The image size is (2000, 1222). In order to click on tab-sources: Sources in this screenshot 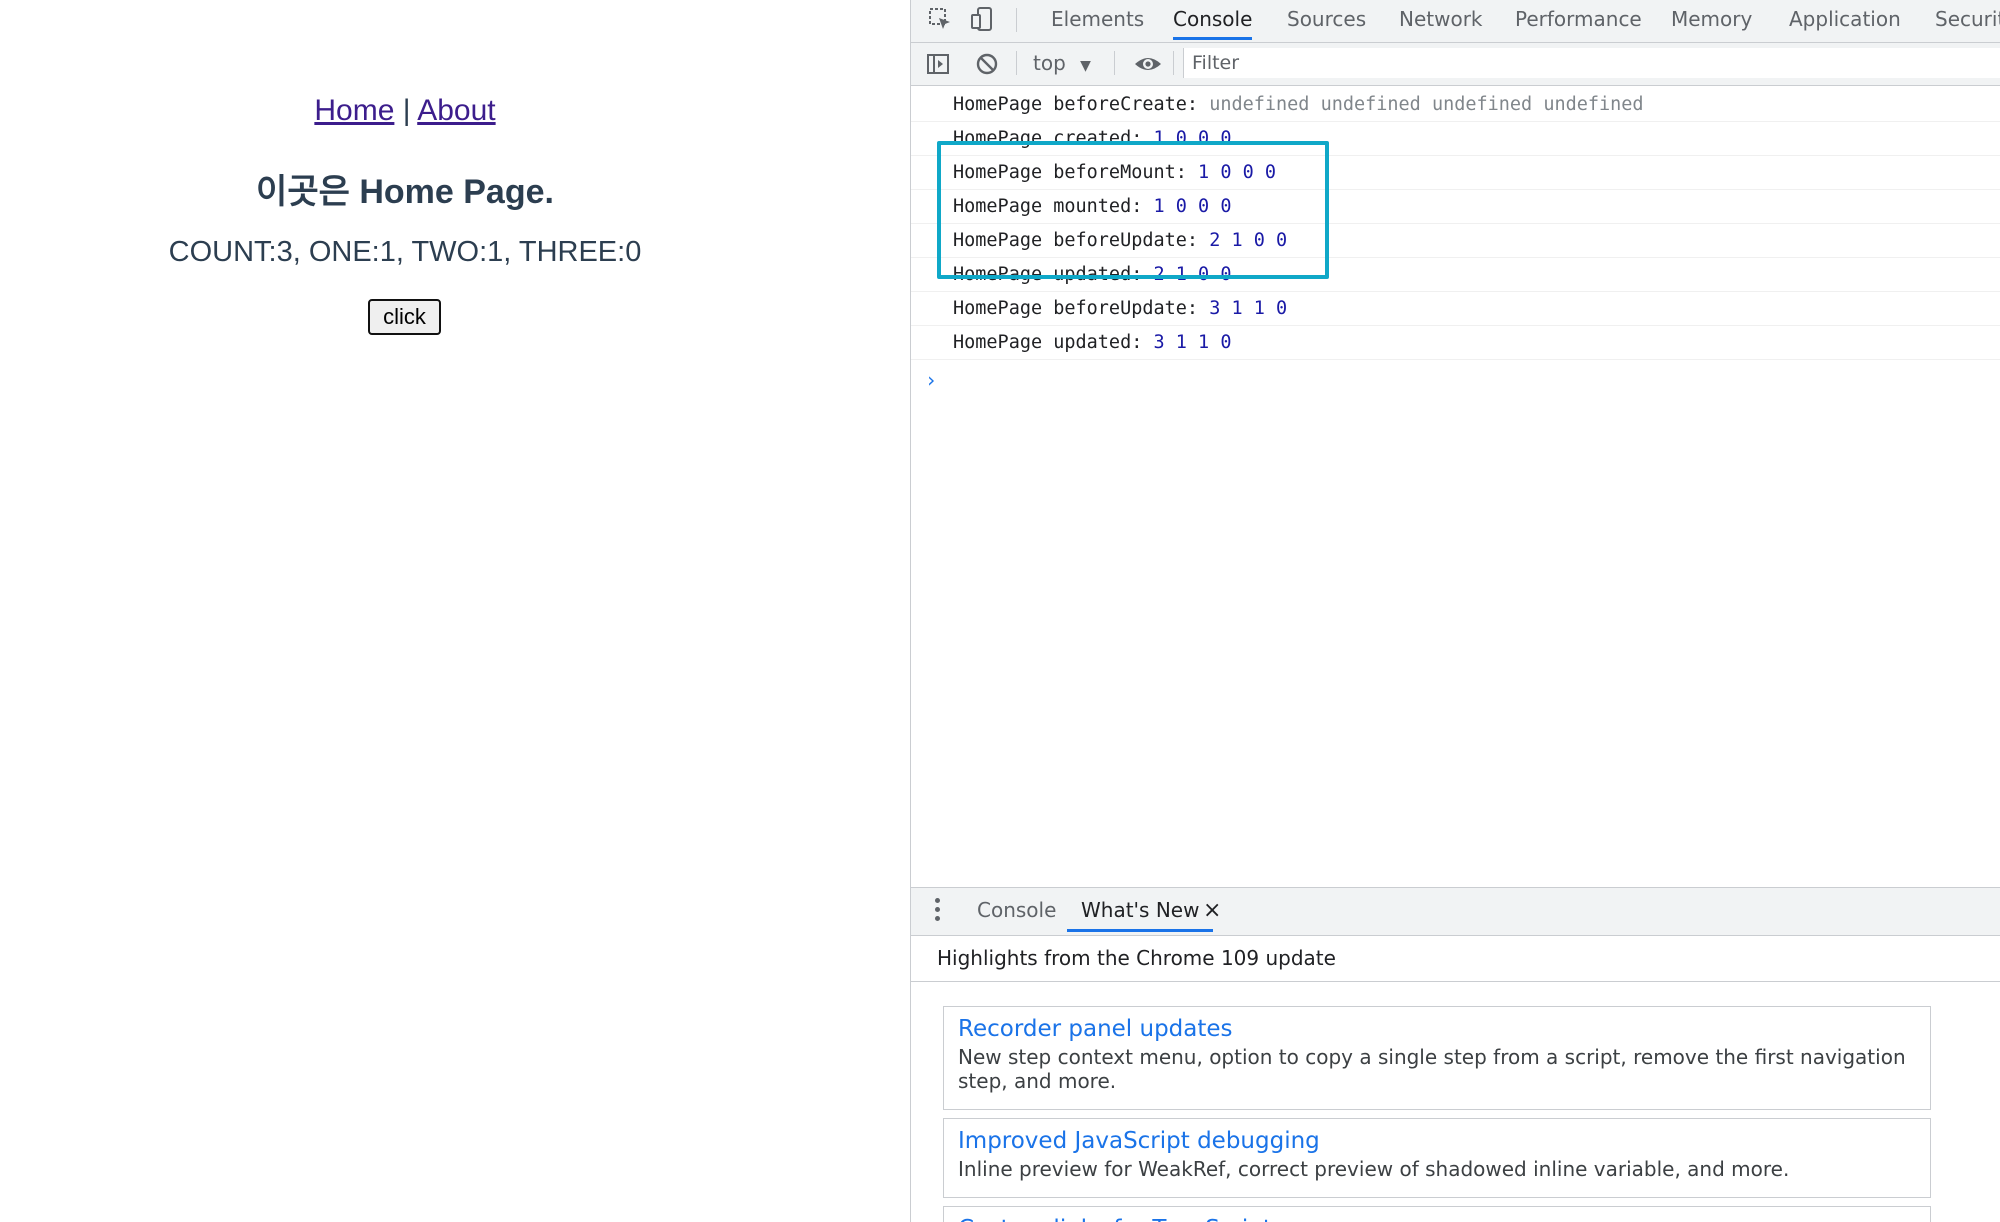, I will do `click(1326, 20)`.